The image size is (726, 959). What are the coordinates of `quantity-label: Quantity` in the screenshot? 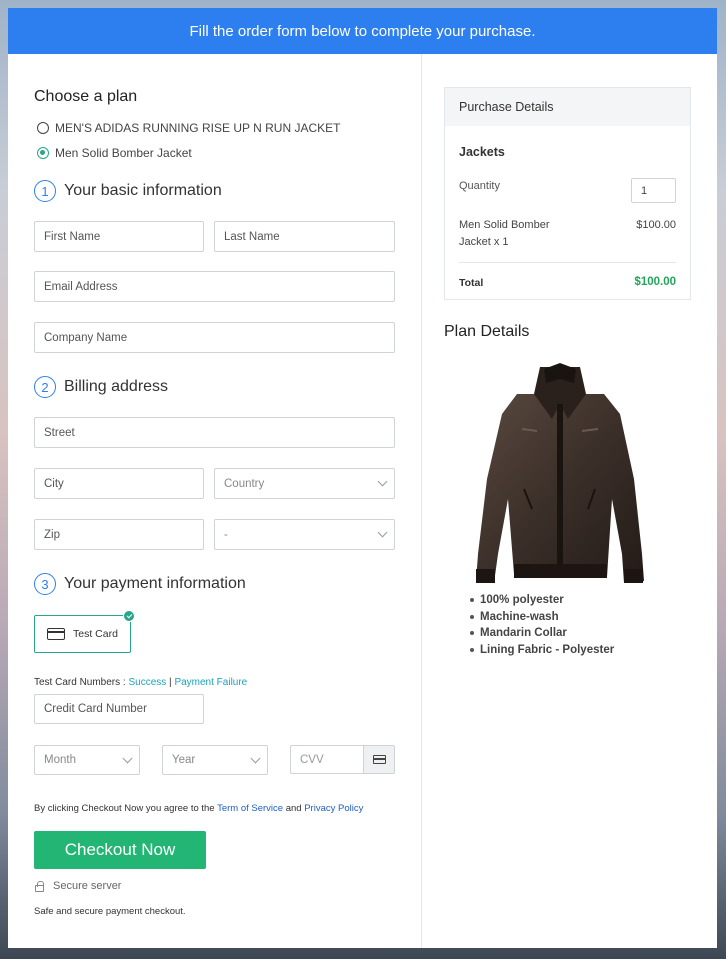 It's located at (479, 186).